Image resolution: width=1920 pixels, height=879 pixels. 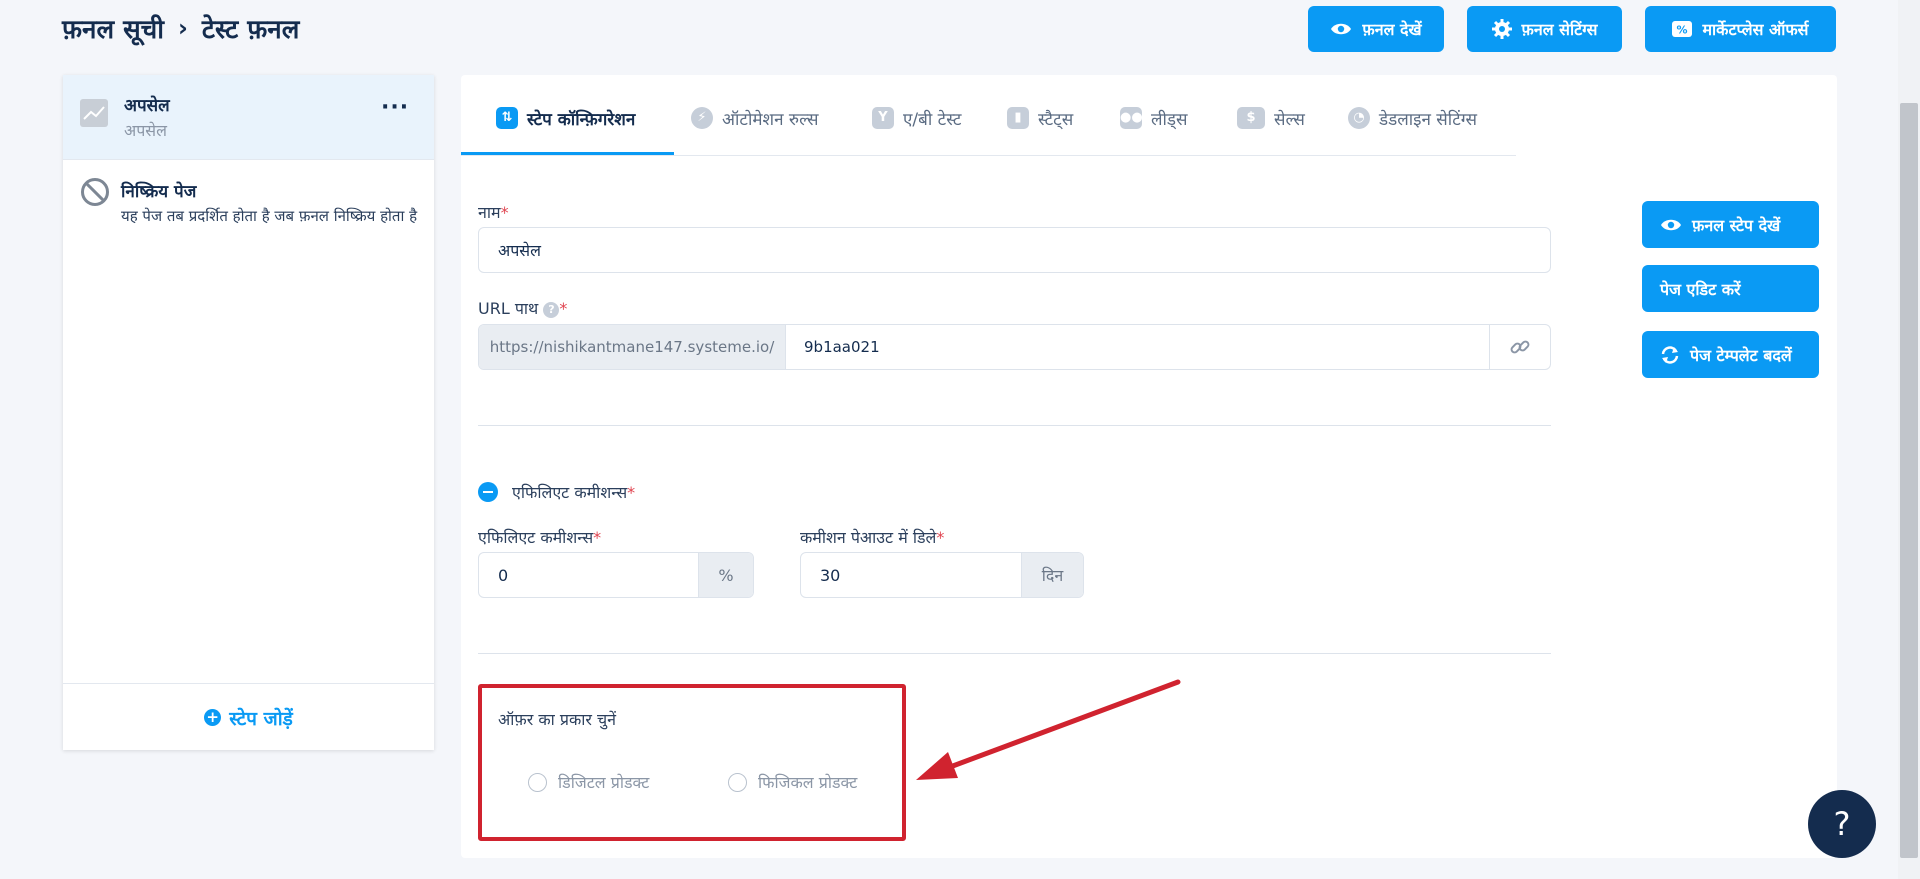 I want to click on change-template-label: पेज टेम्पलेट बदलें, so click(x=1741, y=355).